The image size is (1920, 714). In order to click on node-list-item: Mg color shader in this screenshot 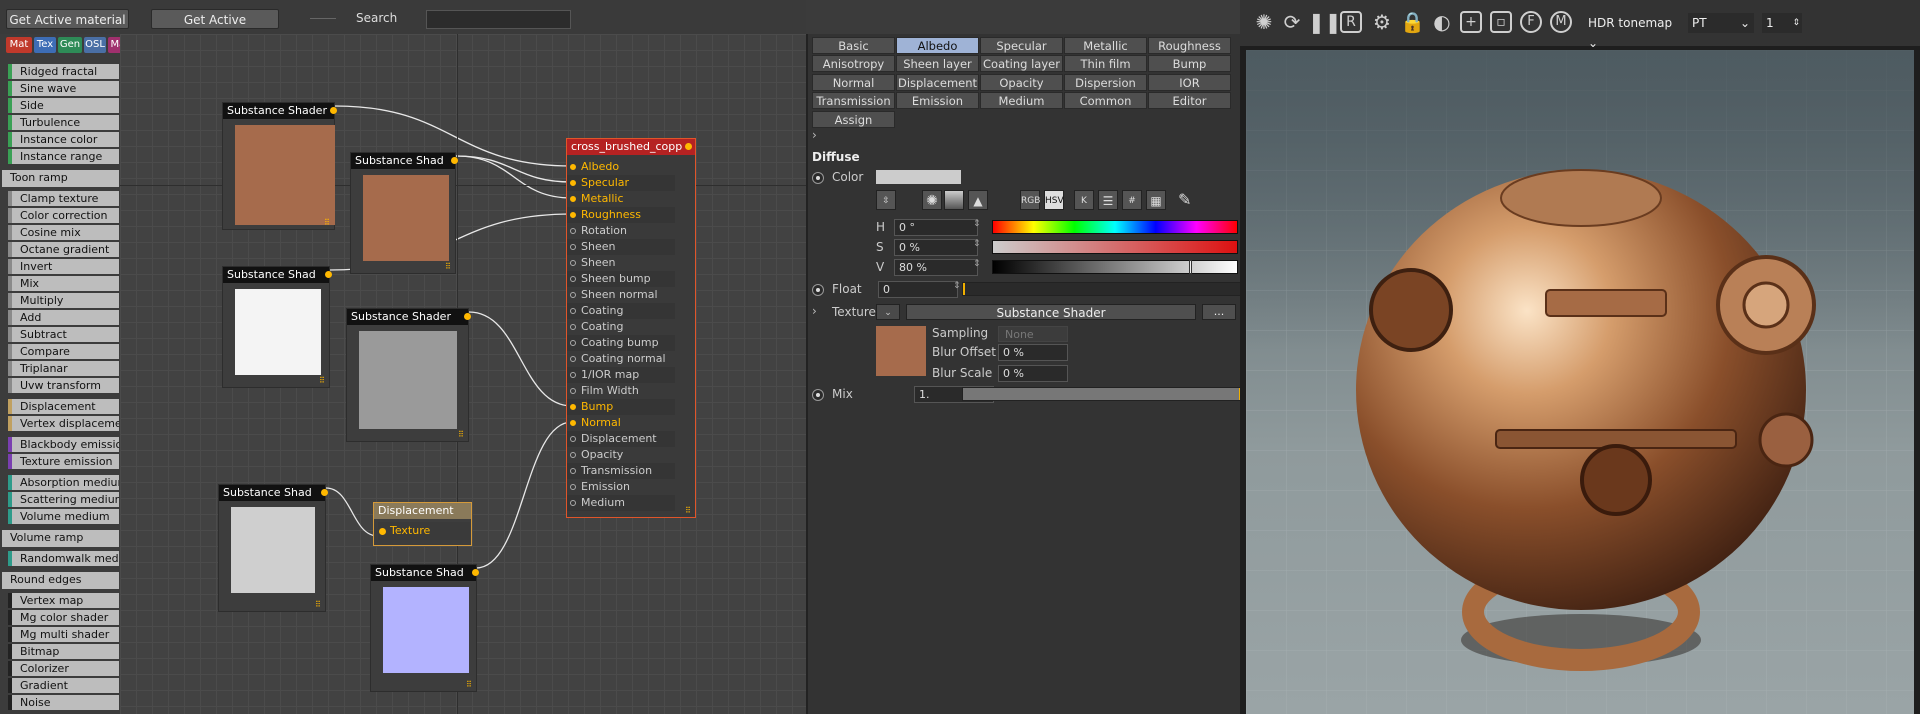, I will do `click(63, 617)`.